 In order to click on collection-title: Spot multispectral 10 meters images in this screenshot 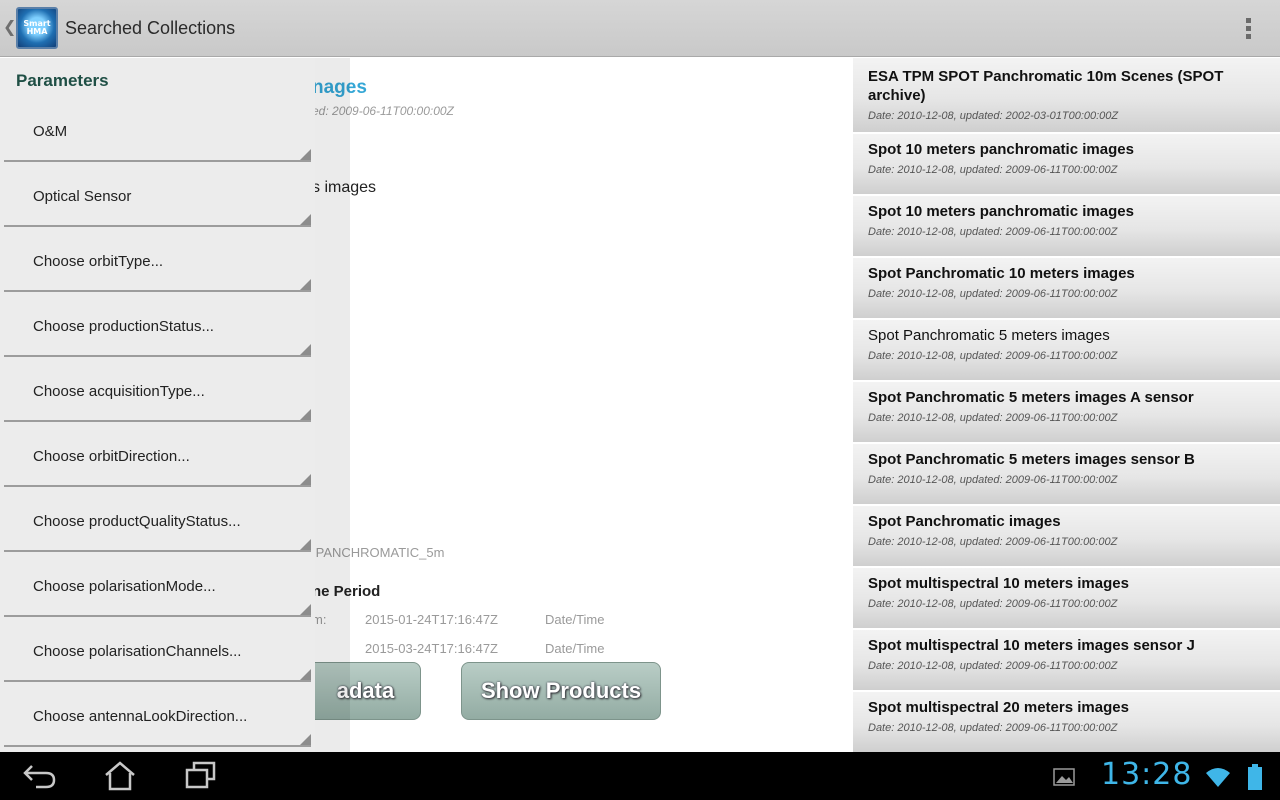, I will do `click(998, 583)`.